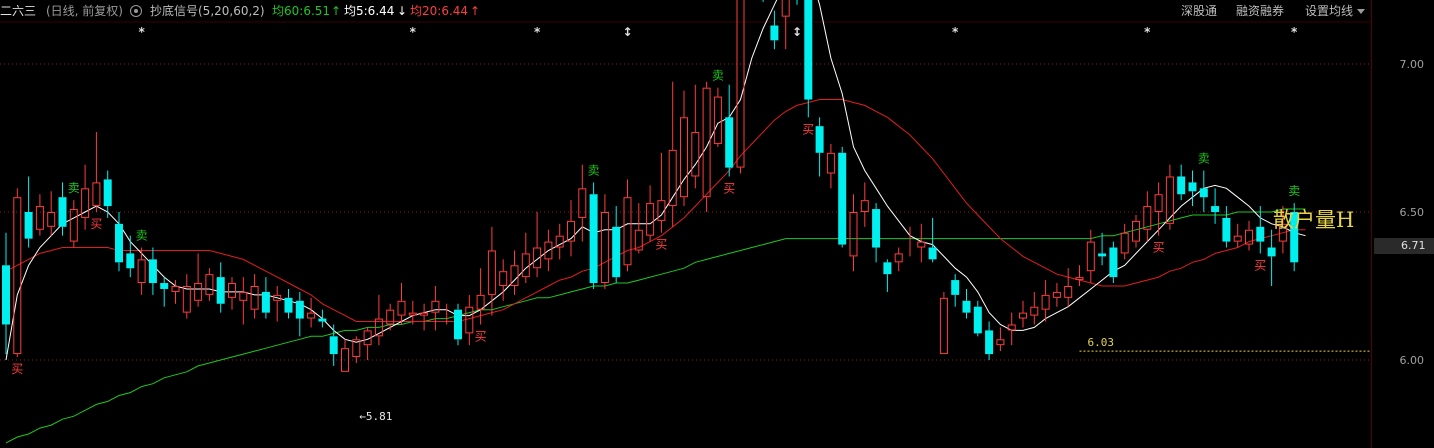 This screenshot has width=1434, height=448. I want to click on y-tick-label: 6.00, so click(1412, 360).